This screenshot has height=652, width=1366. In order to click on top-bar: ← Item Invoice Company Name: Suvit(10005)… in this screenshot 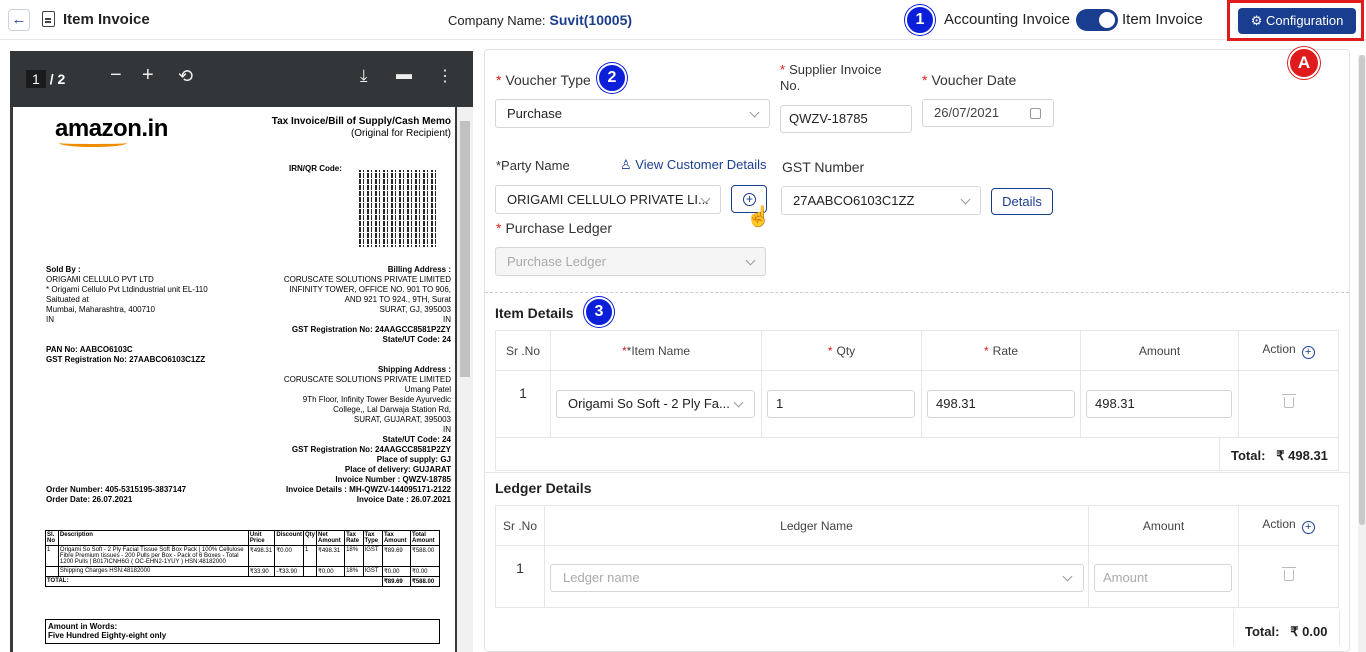, I will do `click(683, 20)`.